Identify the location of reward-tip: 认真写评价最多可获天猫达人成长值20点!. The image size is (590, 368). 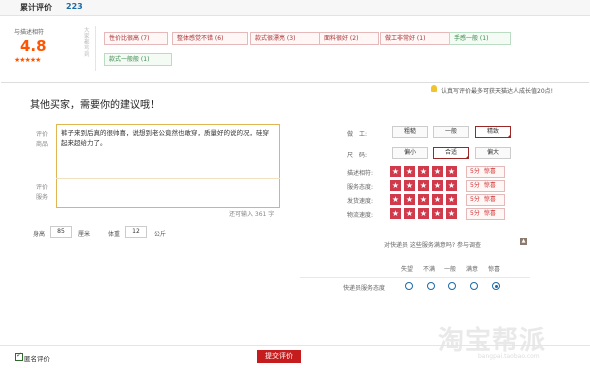
(497, 91).